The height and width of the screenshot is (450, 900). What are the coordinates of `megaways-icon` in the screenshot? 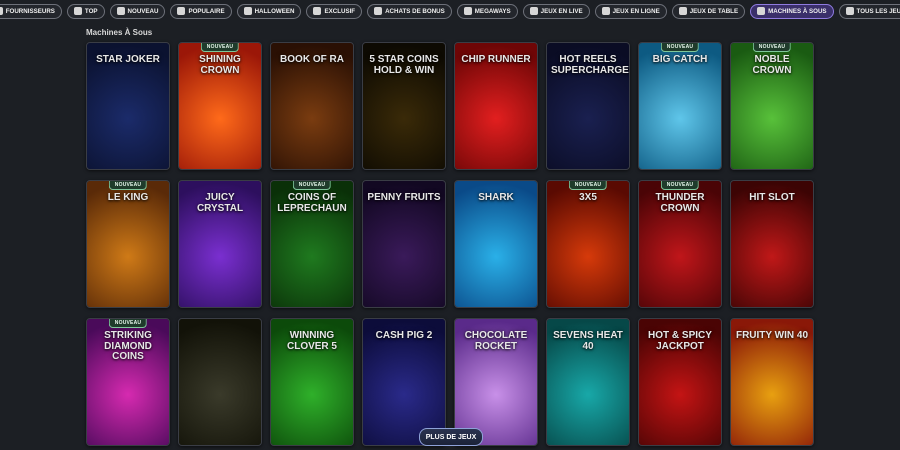 It's located at (467, 11).